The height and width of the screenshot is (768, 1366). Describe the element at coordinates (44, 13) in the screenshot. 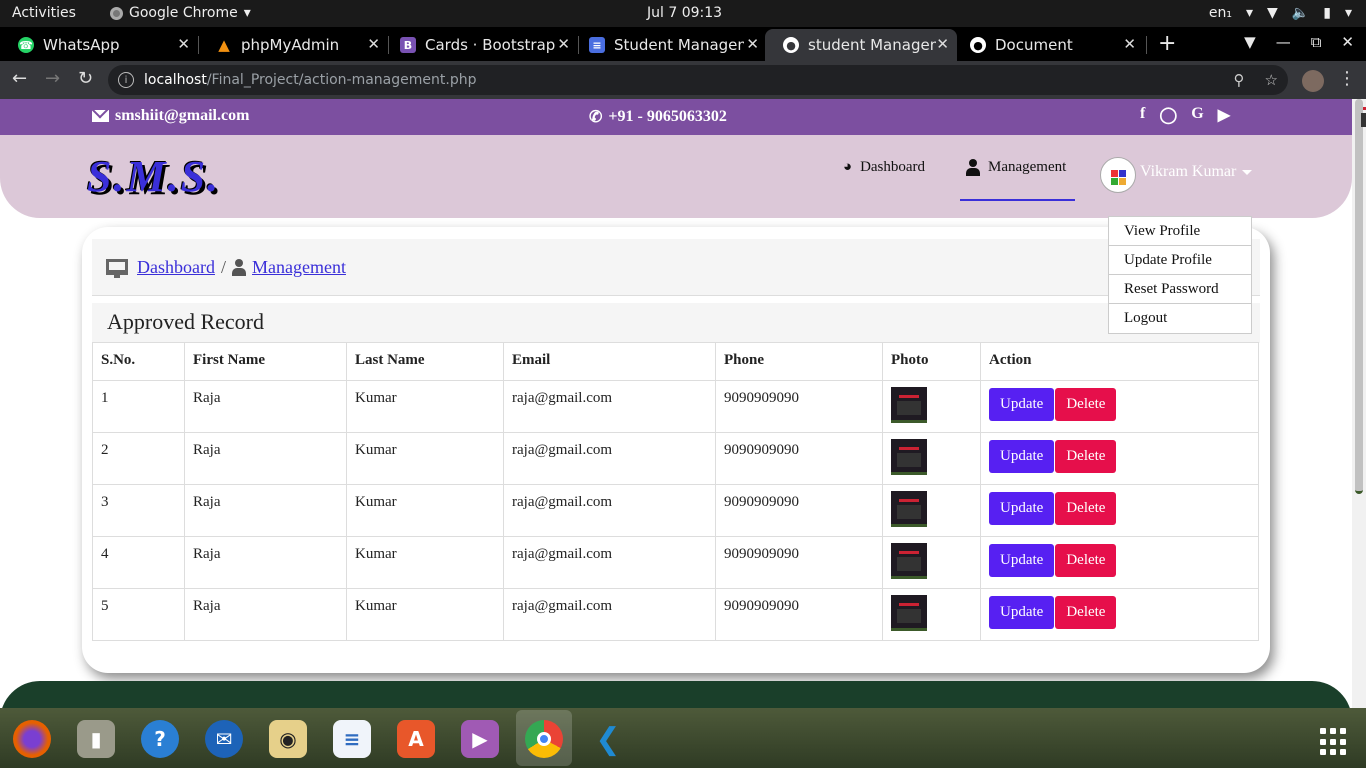

I see `activities-button: Activities` at that location.